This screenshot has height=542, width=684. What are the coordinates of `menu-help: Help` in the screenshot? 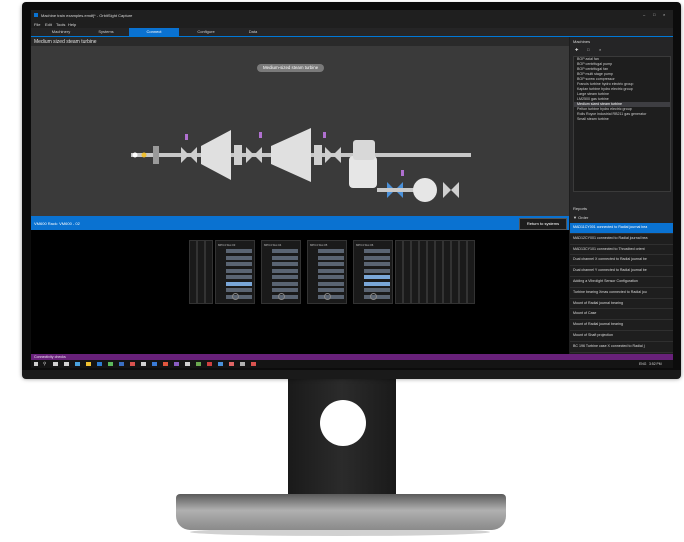 It's located at (72, 24).